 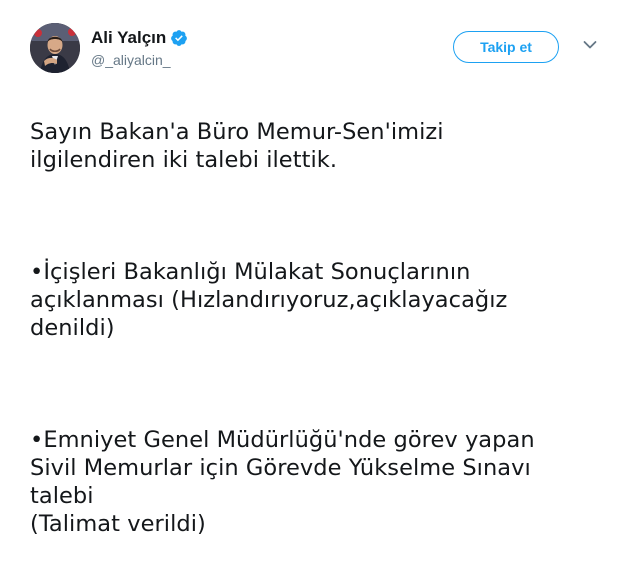 I want to click on author-display-name: Ali Yalçın, so click(x=128, y=38).